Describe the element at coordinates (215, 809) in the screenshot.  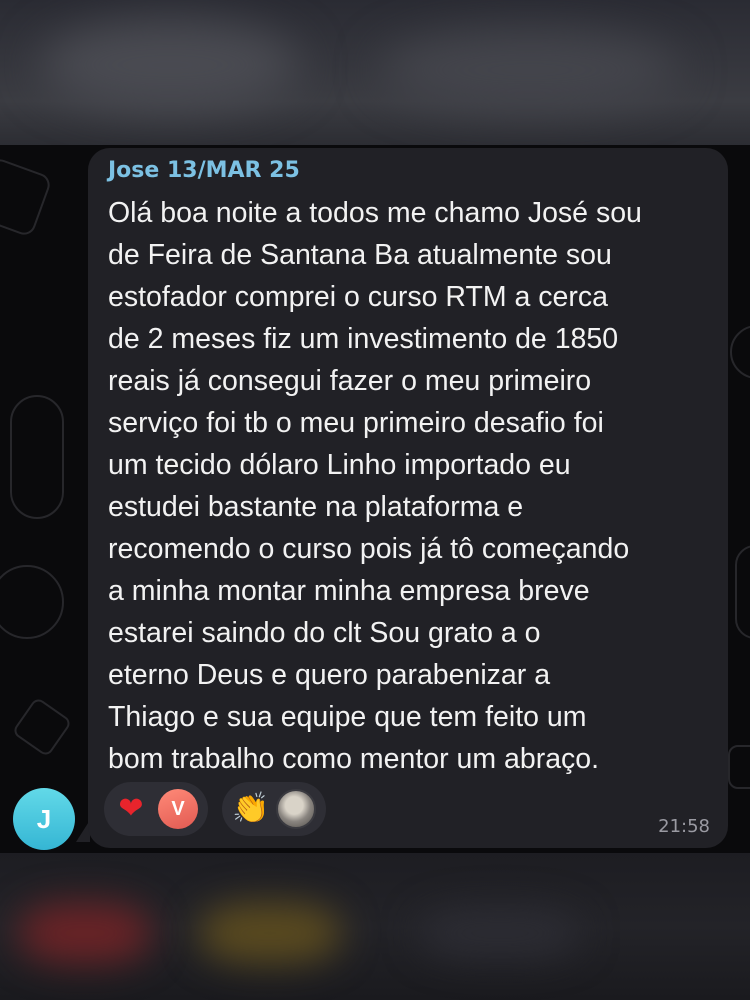
I see `reactions-row: ❤ V 👏` at that location.